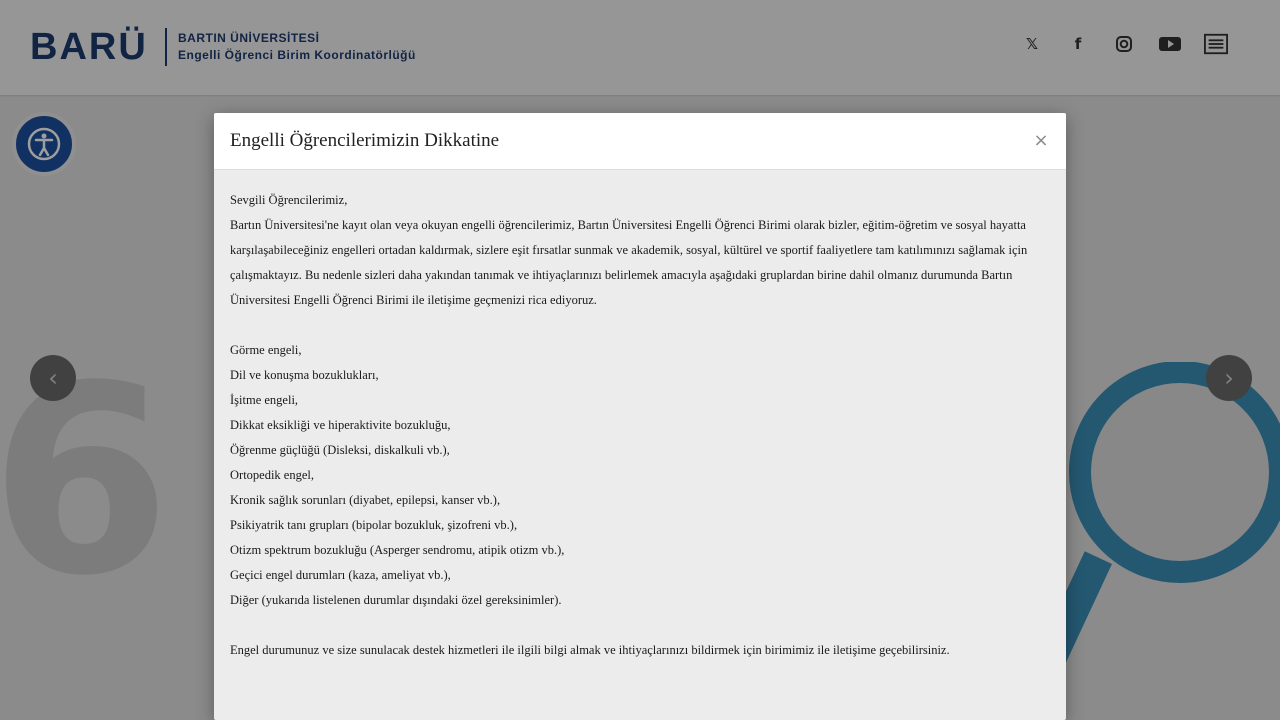 The width and height of the screenshot is (1280, 720). I want to click on list-item: Görme engeli,, so click(266, 350).